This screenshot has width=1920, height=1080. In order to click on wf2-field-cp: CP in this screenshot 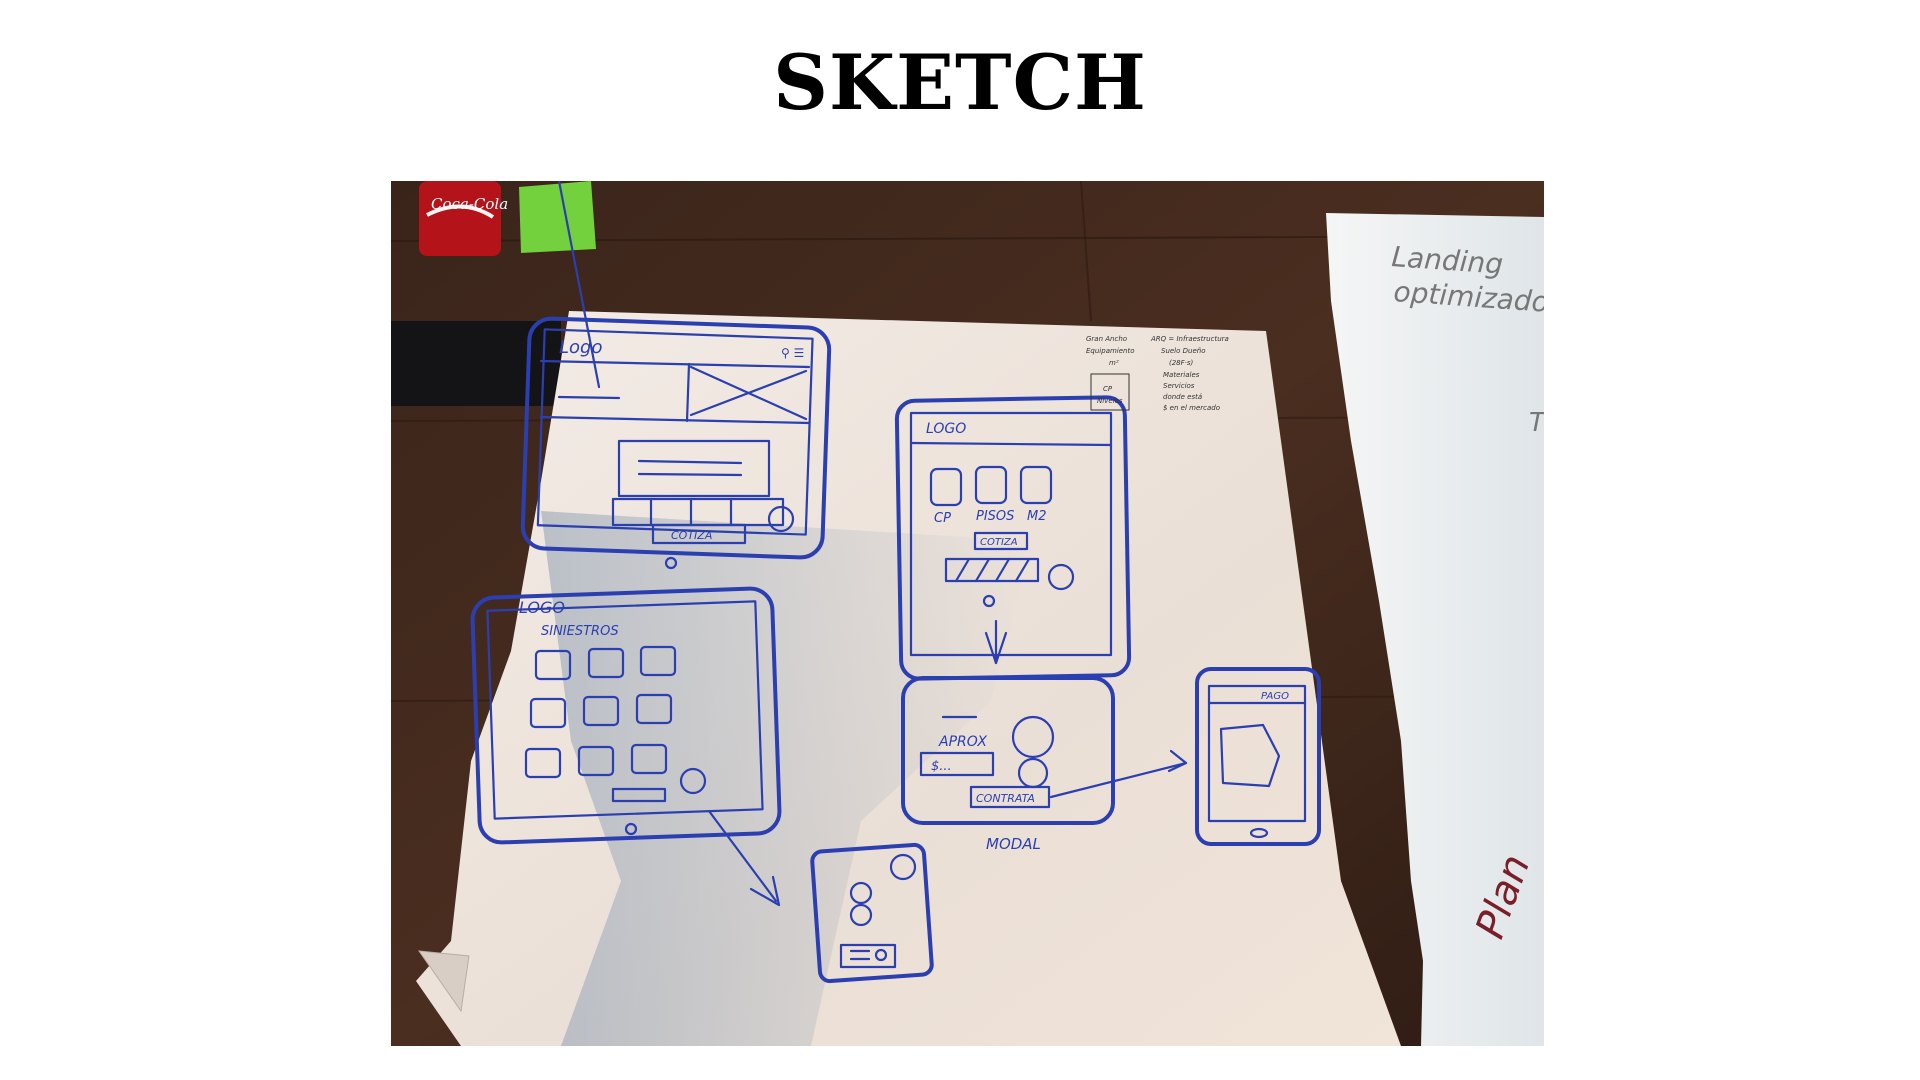, I will do `click(942, 518)`.